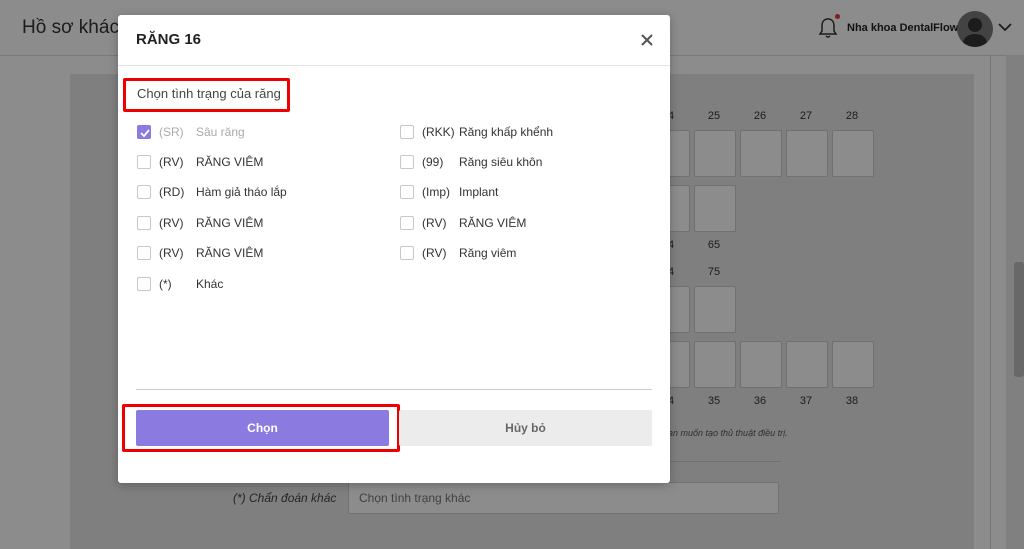 The image size is (1024, 549). Describe the element at coordinates (220, 132) in the screenshot. I see `option-label: Sâu răng` at that location.